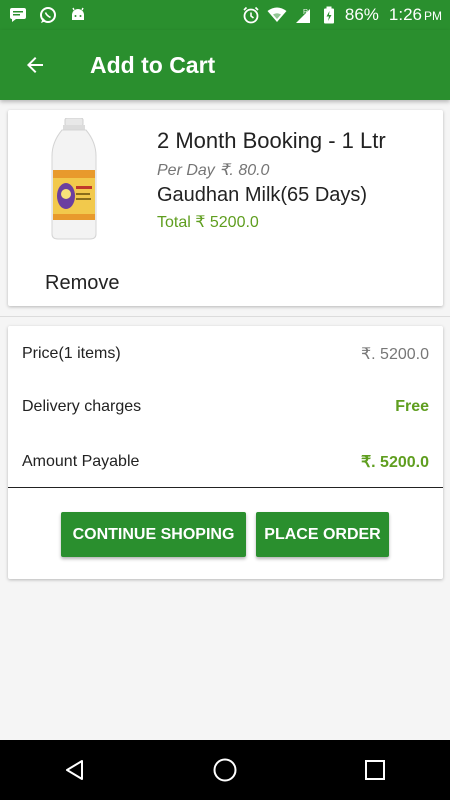 Image resolution: width=450 pixels, height=800 pixels. I want to click on nav-back-button, so click(75, 770).